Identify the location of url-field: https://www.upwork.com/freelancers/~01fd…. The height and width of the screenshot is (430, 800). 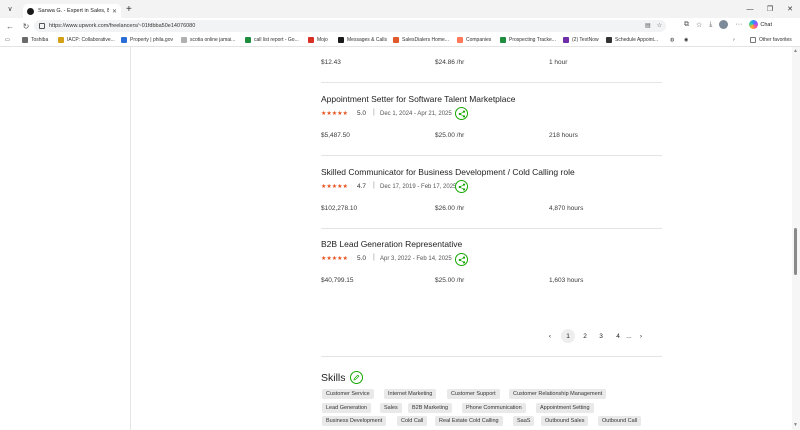
(350, 26).